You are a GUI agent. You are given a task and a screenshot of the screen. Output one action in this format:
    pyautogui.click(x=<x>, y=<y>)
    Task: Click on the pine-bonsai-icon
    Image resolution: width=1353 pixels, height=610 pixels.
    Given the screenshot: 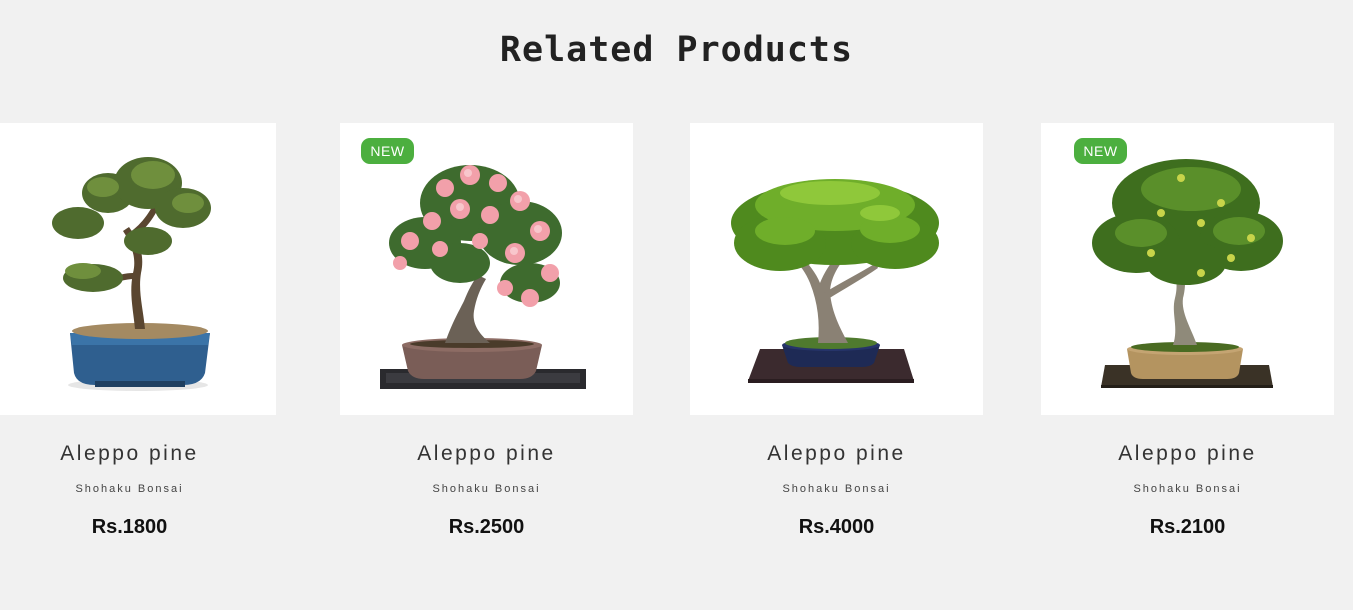 What is the action you would take?
    pyautogui.click(x=131, y=274)
    